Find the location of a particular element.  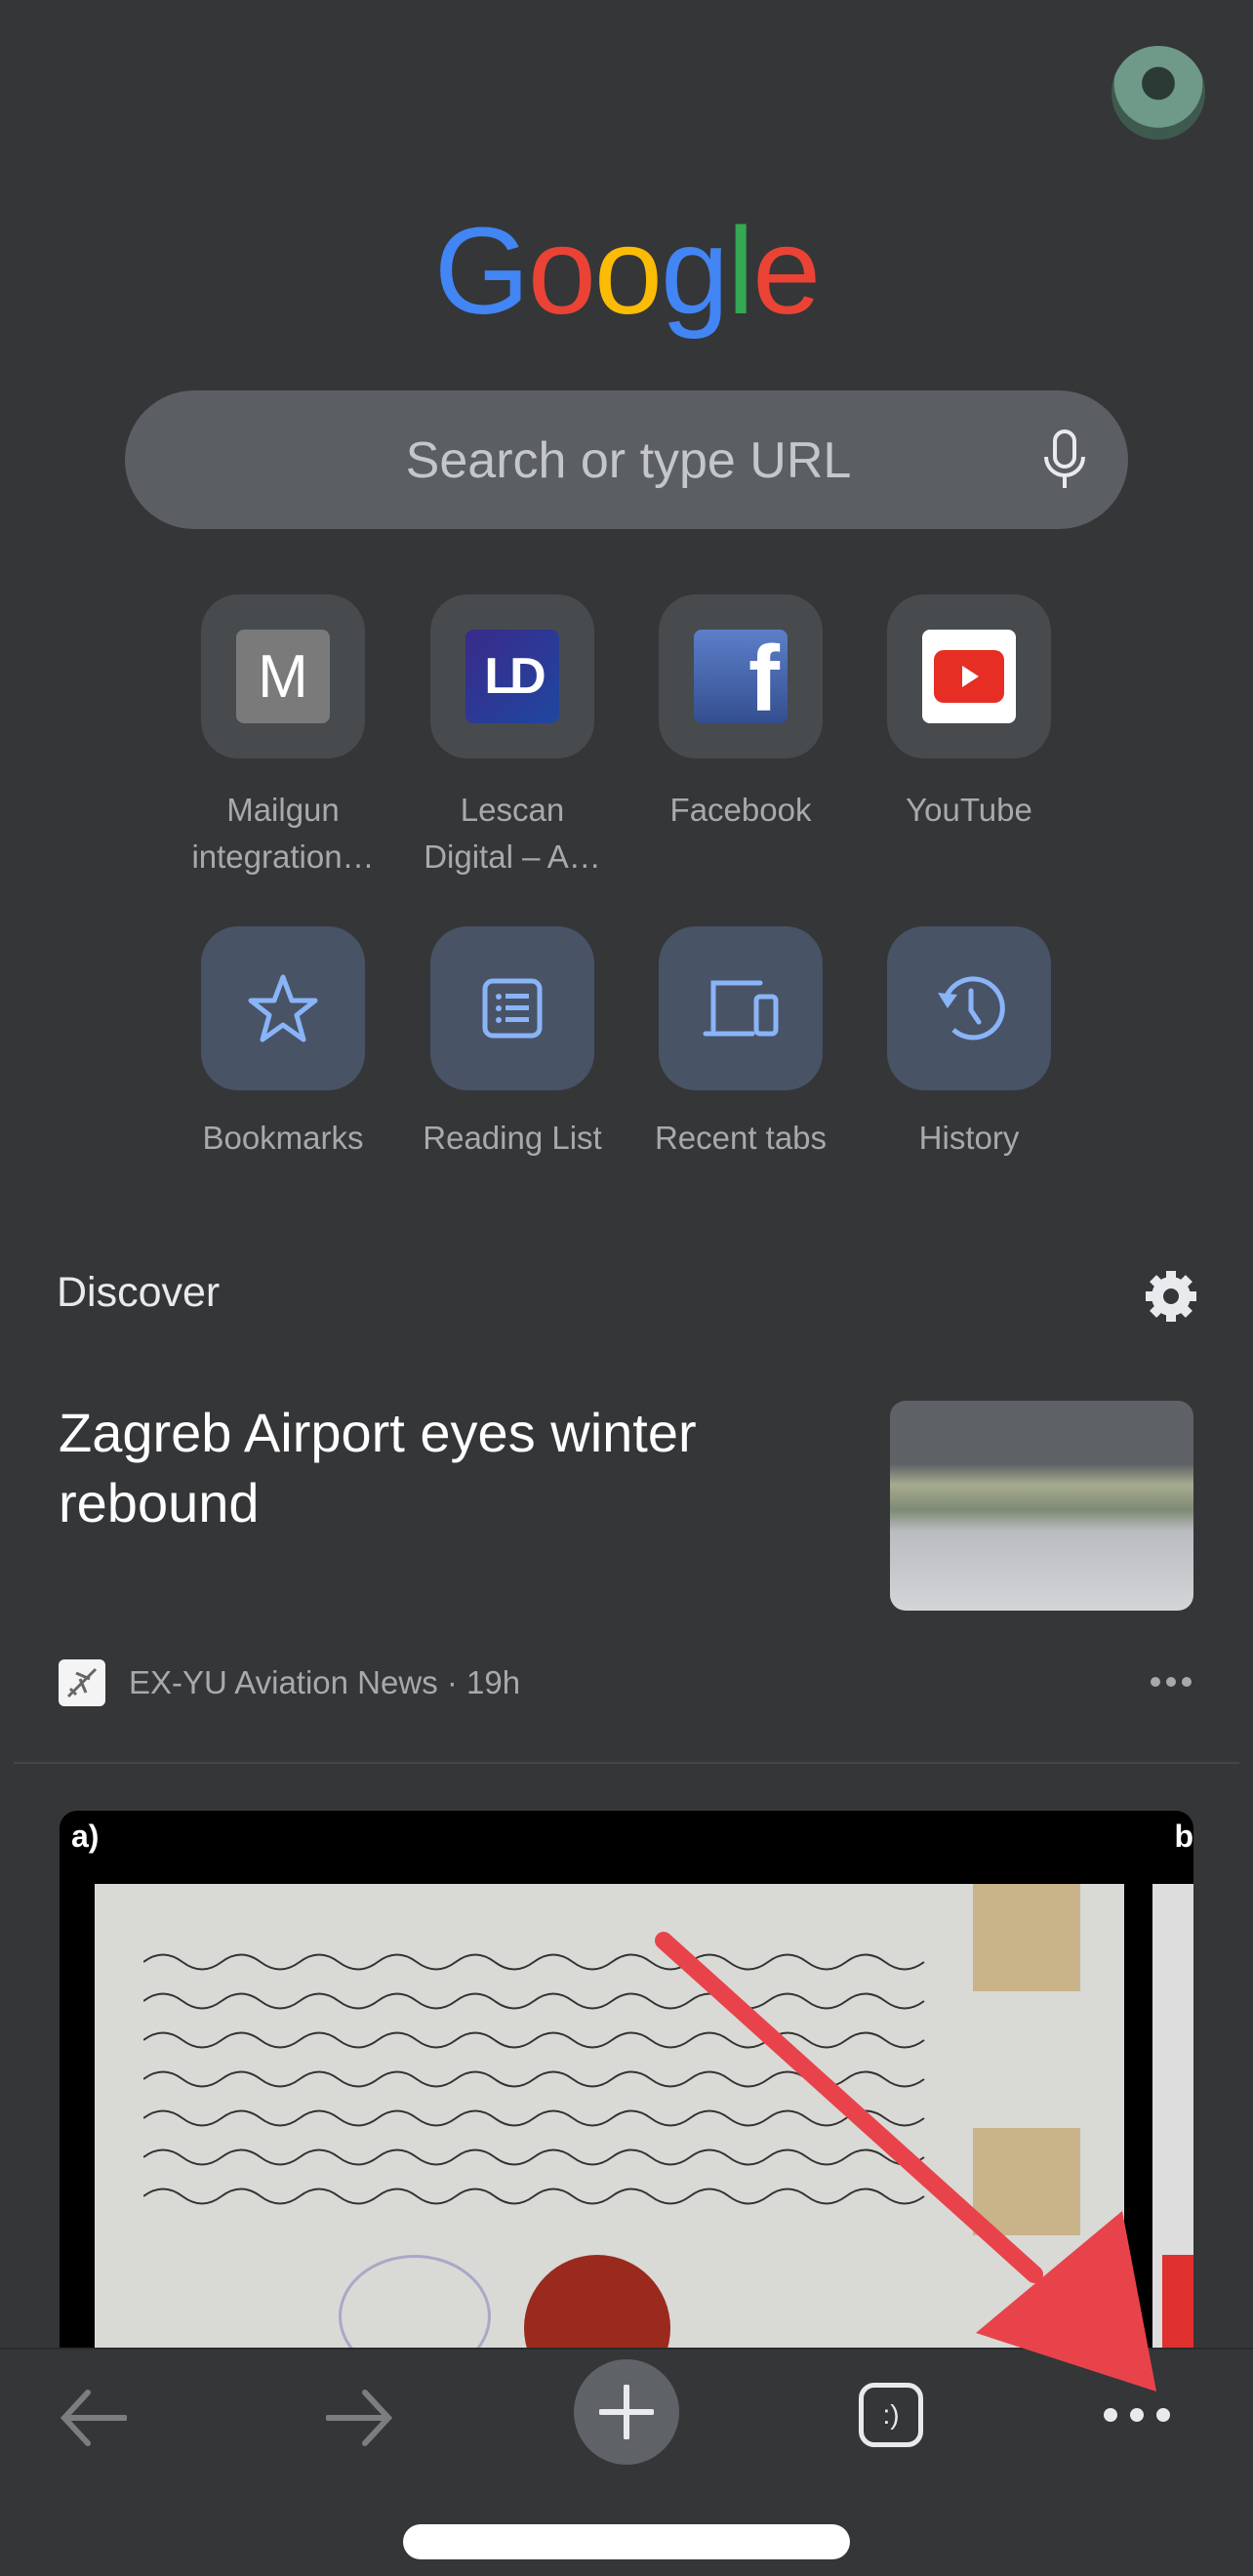

label-line: Lescan is located at coordinates (512, 810).